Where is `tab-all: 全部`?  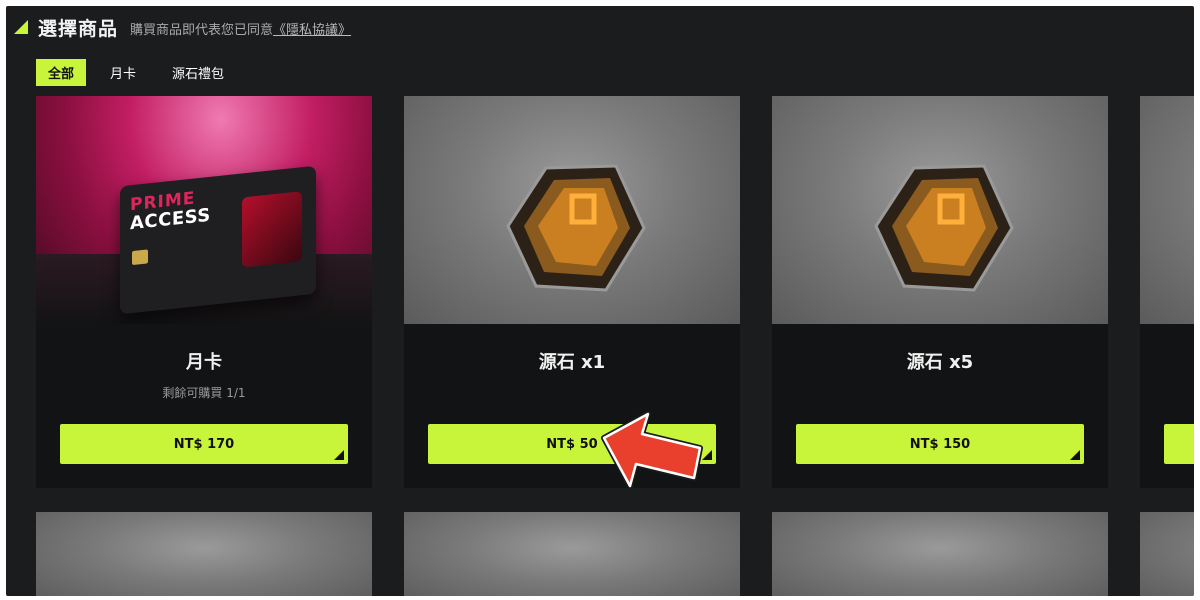 tab-all: 全部 is located at coordinates (61, 72).